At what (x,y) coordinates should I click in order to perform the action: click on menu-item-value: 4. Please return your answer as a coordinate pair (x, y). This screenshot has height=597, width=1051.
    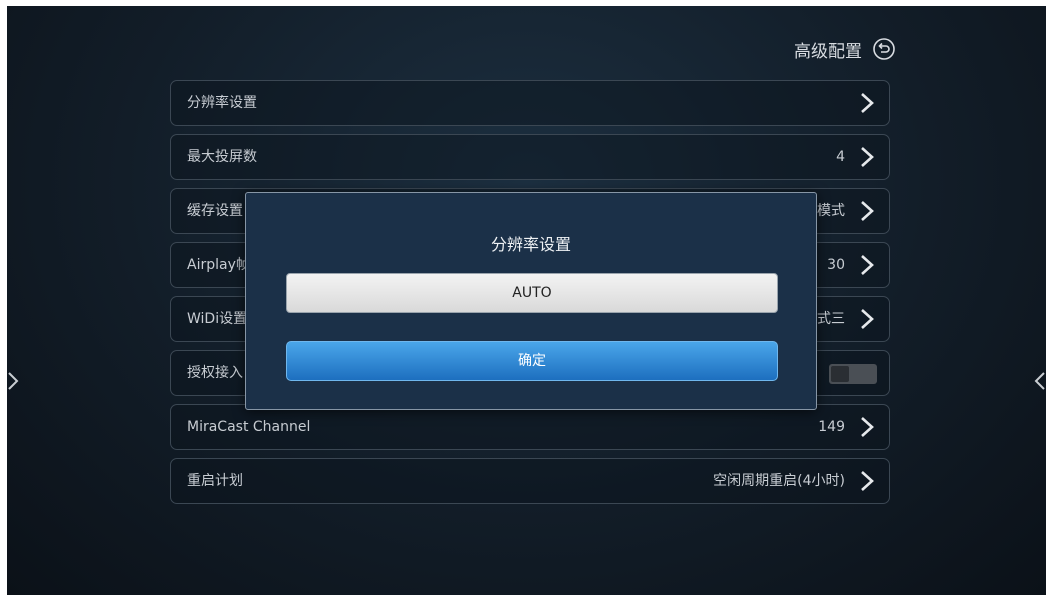
    Looking at the image, I should click on (840, 157).